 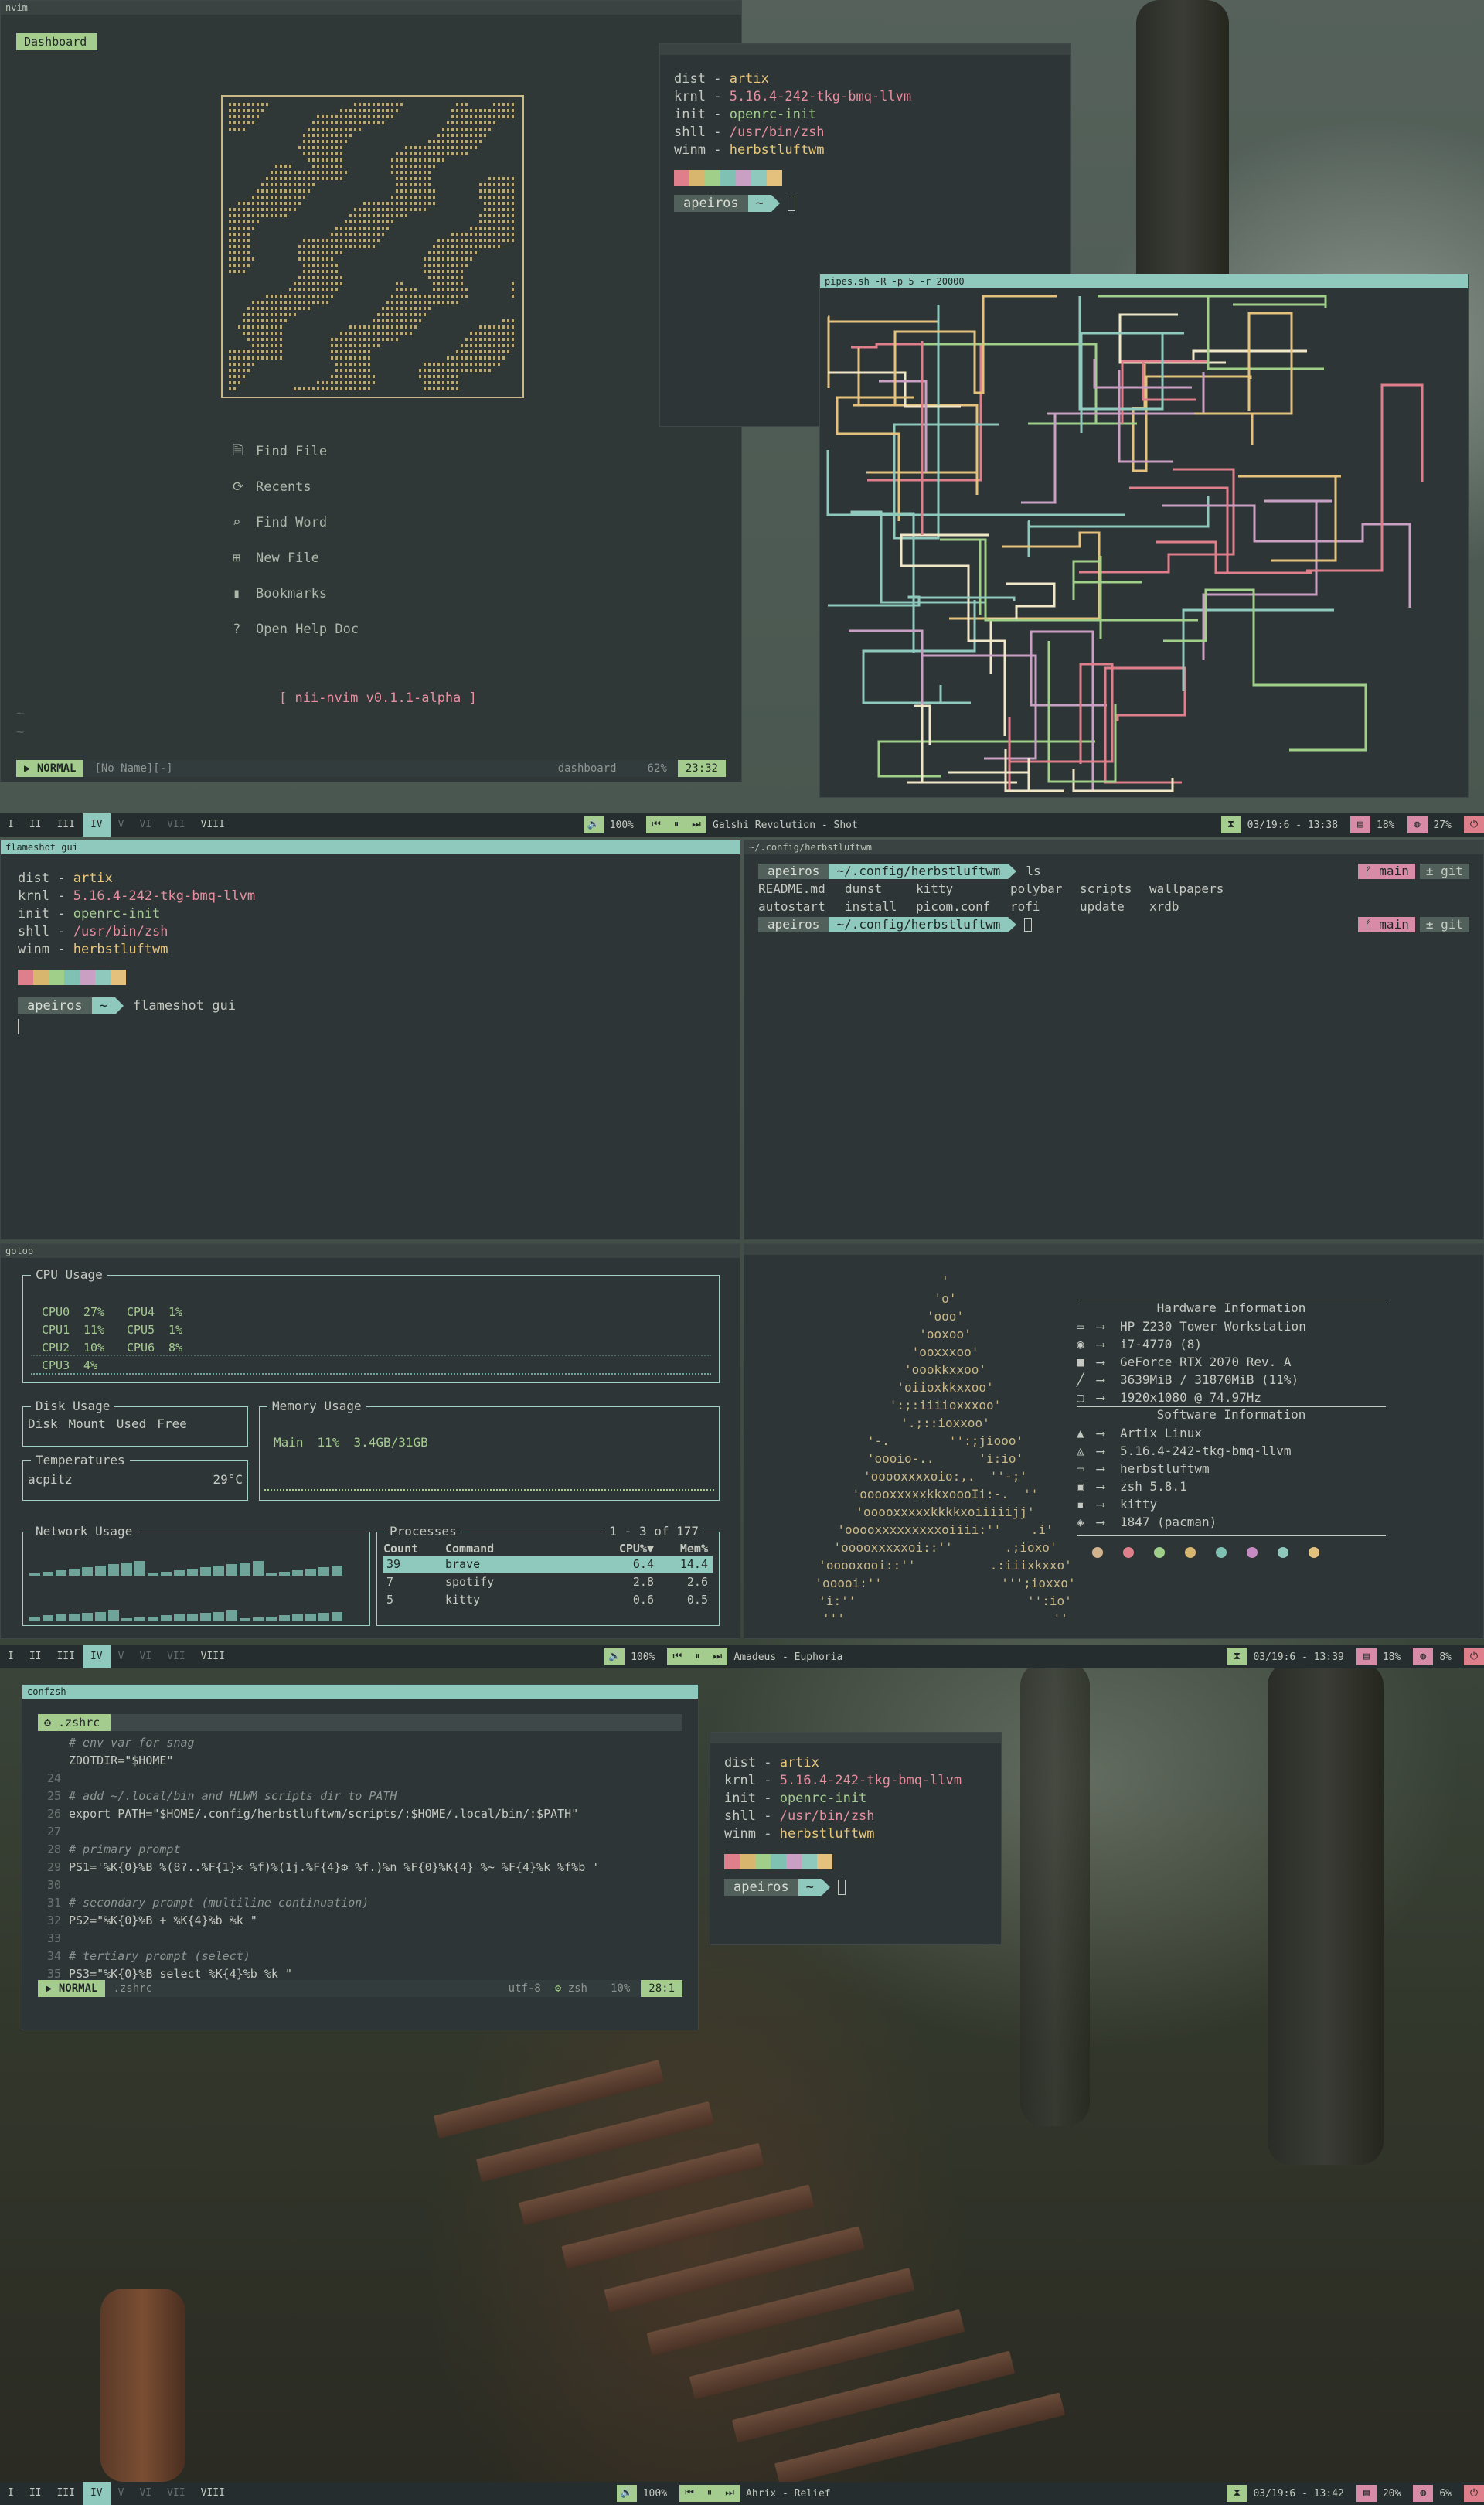 What do you see at coordinates (1169, 1397) in the screenshot?
I see `hw-row: ▢ ⟶ 1920x1080 @ 74.97Hz` at bounding box center [1169, 1397].